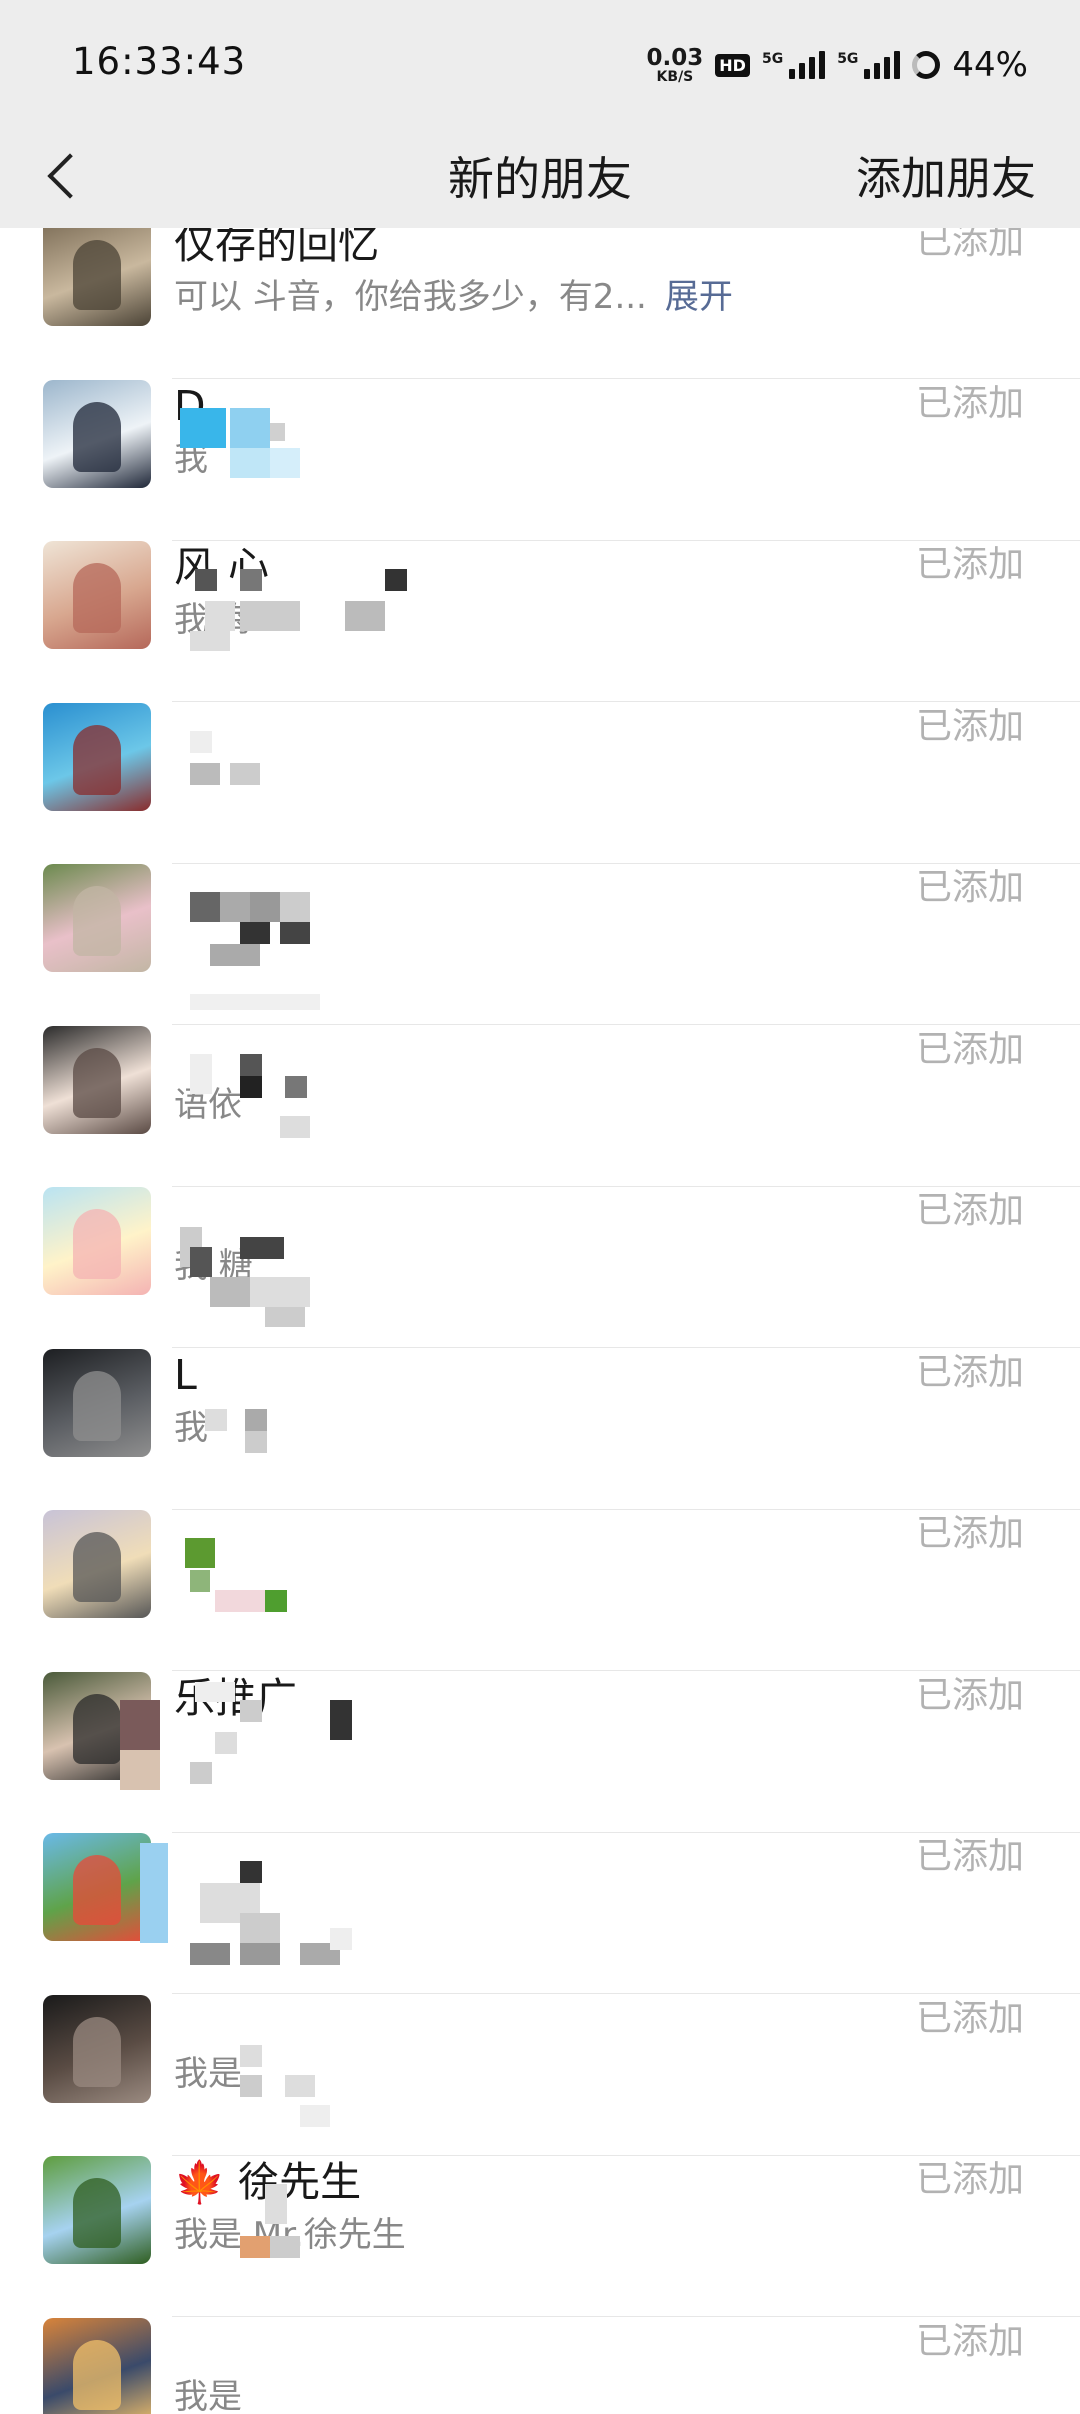 This screenshot has height=2414, width=1080. I want to click on chevron-left-icon, so click(66, 175).